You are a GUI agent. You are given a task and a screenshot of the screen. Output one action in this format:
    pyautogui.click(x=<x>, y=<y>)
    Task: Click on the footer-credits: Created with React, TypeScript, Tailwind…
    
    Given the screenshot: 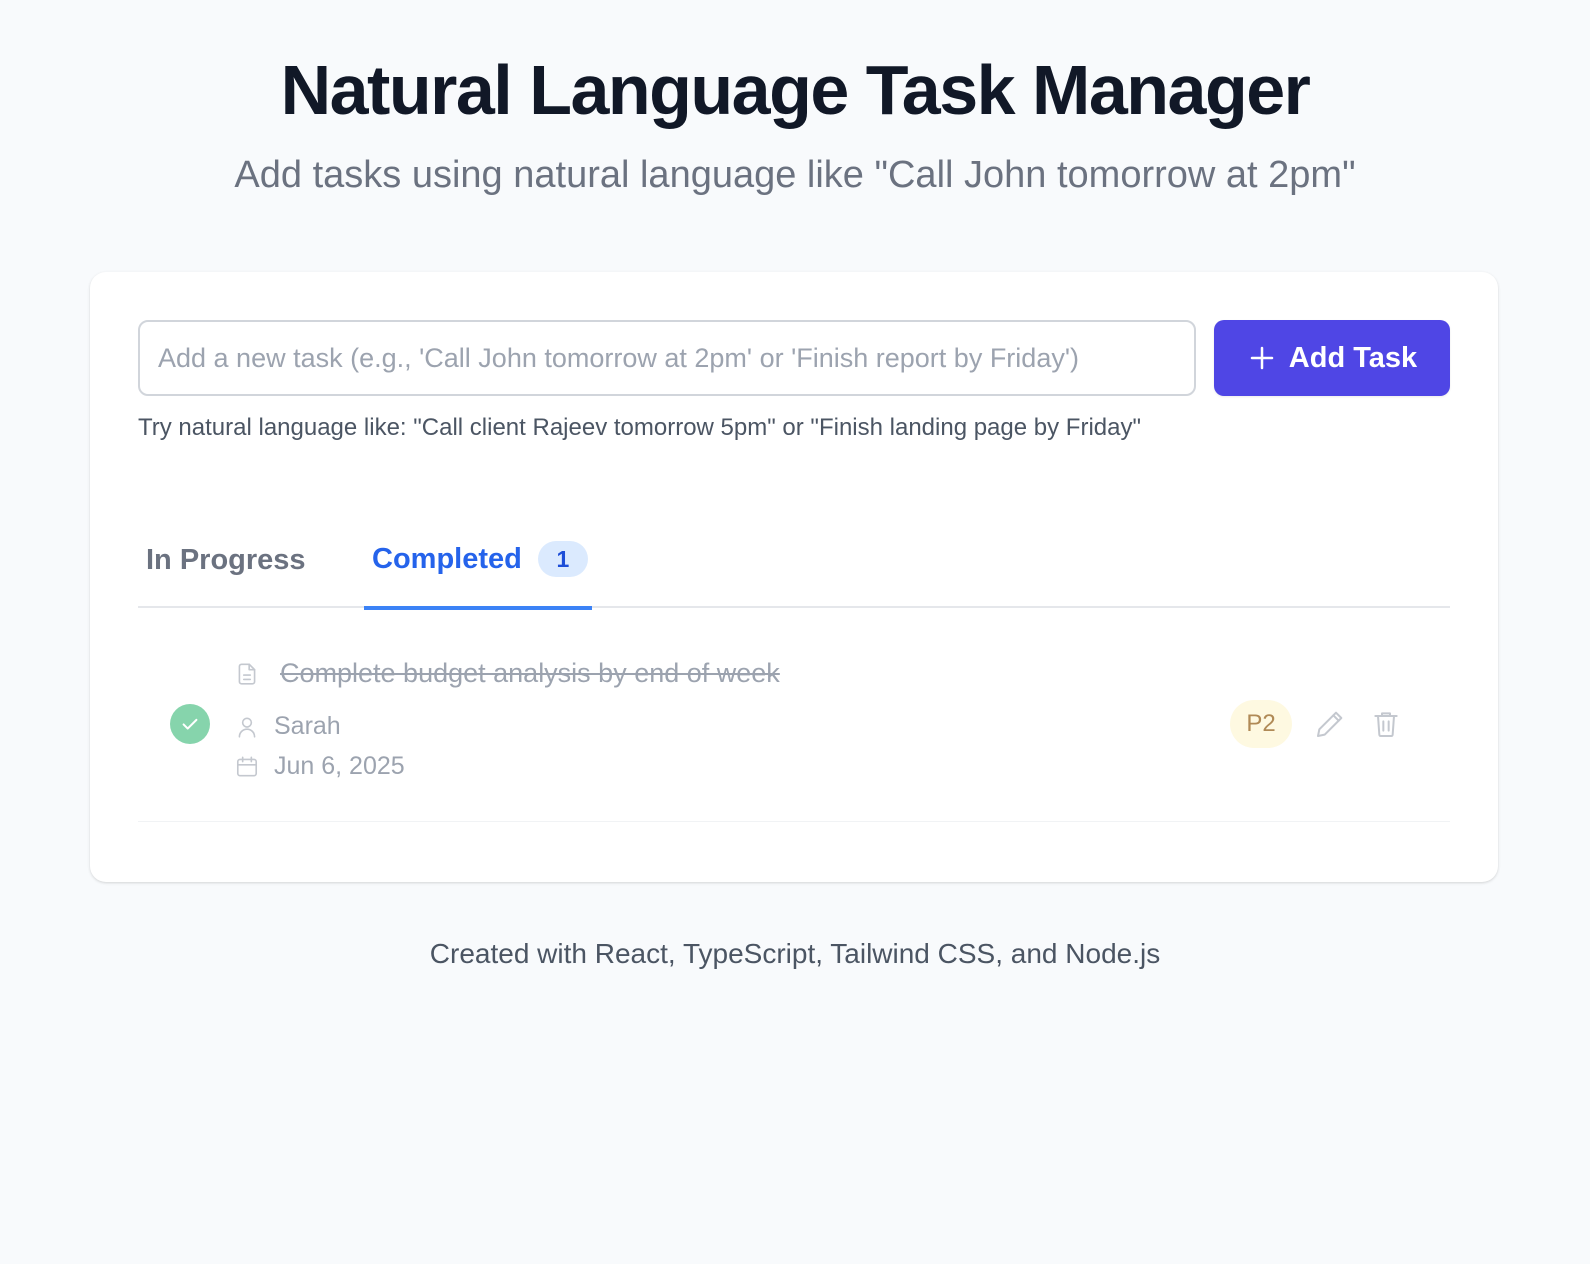 What is the action you would take?
    pyautogui.click(x=795, y=953)
    